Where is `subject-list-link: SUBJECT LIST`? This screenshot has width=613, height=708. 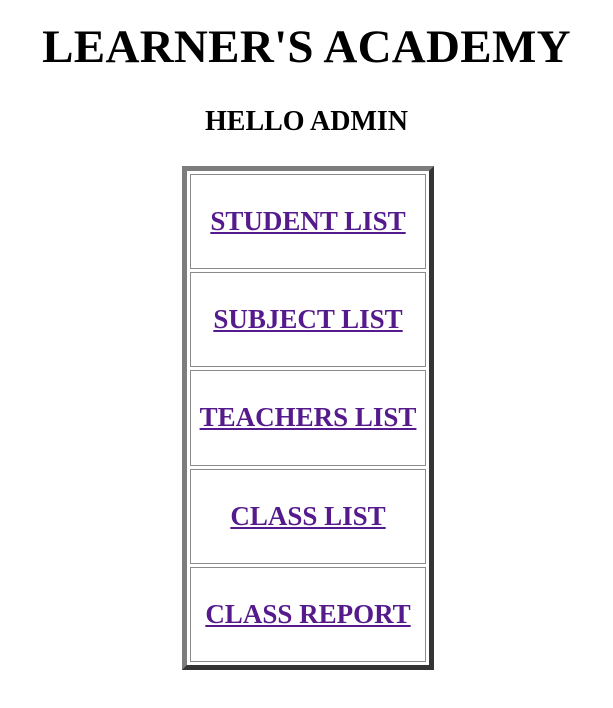
subject-list-link: SUBJECT LIST is located at coordinates (307, 319).